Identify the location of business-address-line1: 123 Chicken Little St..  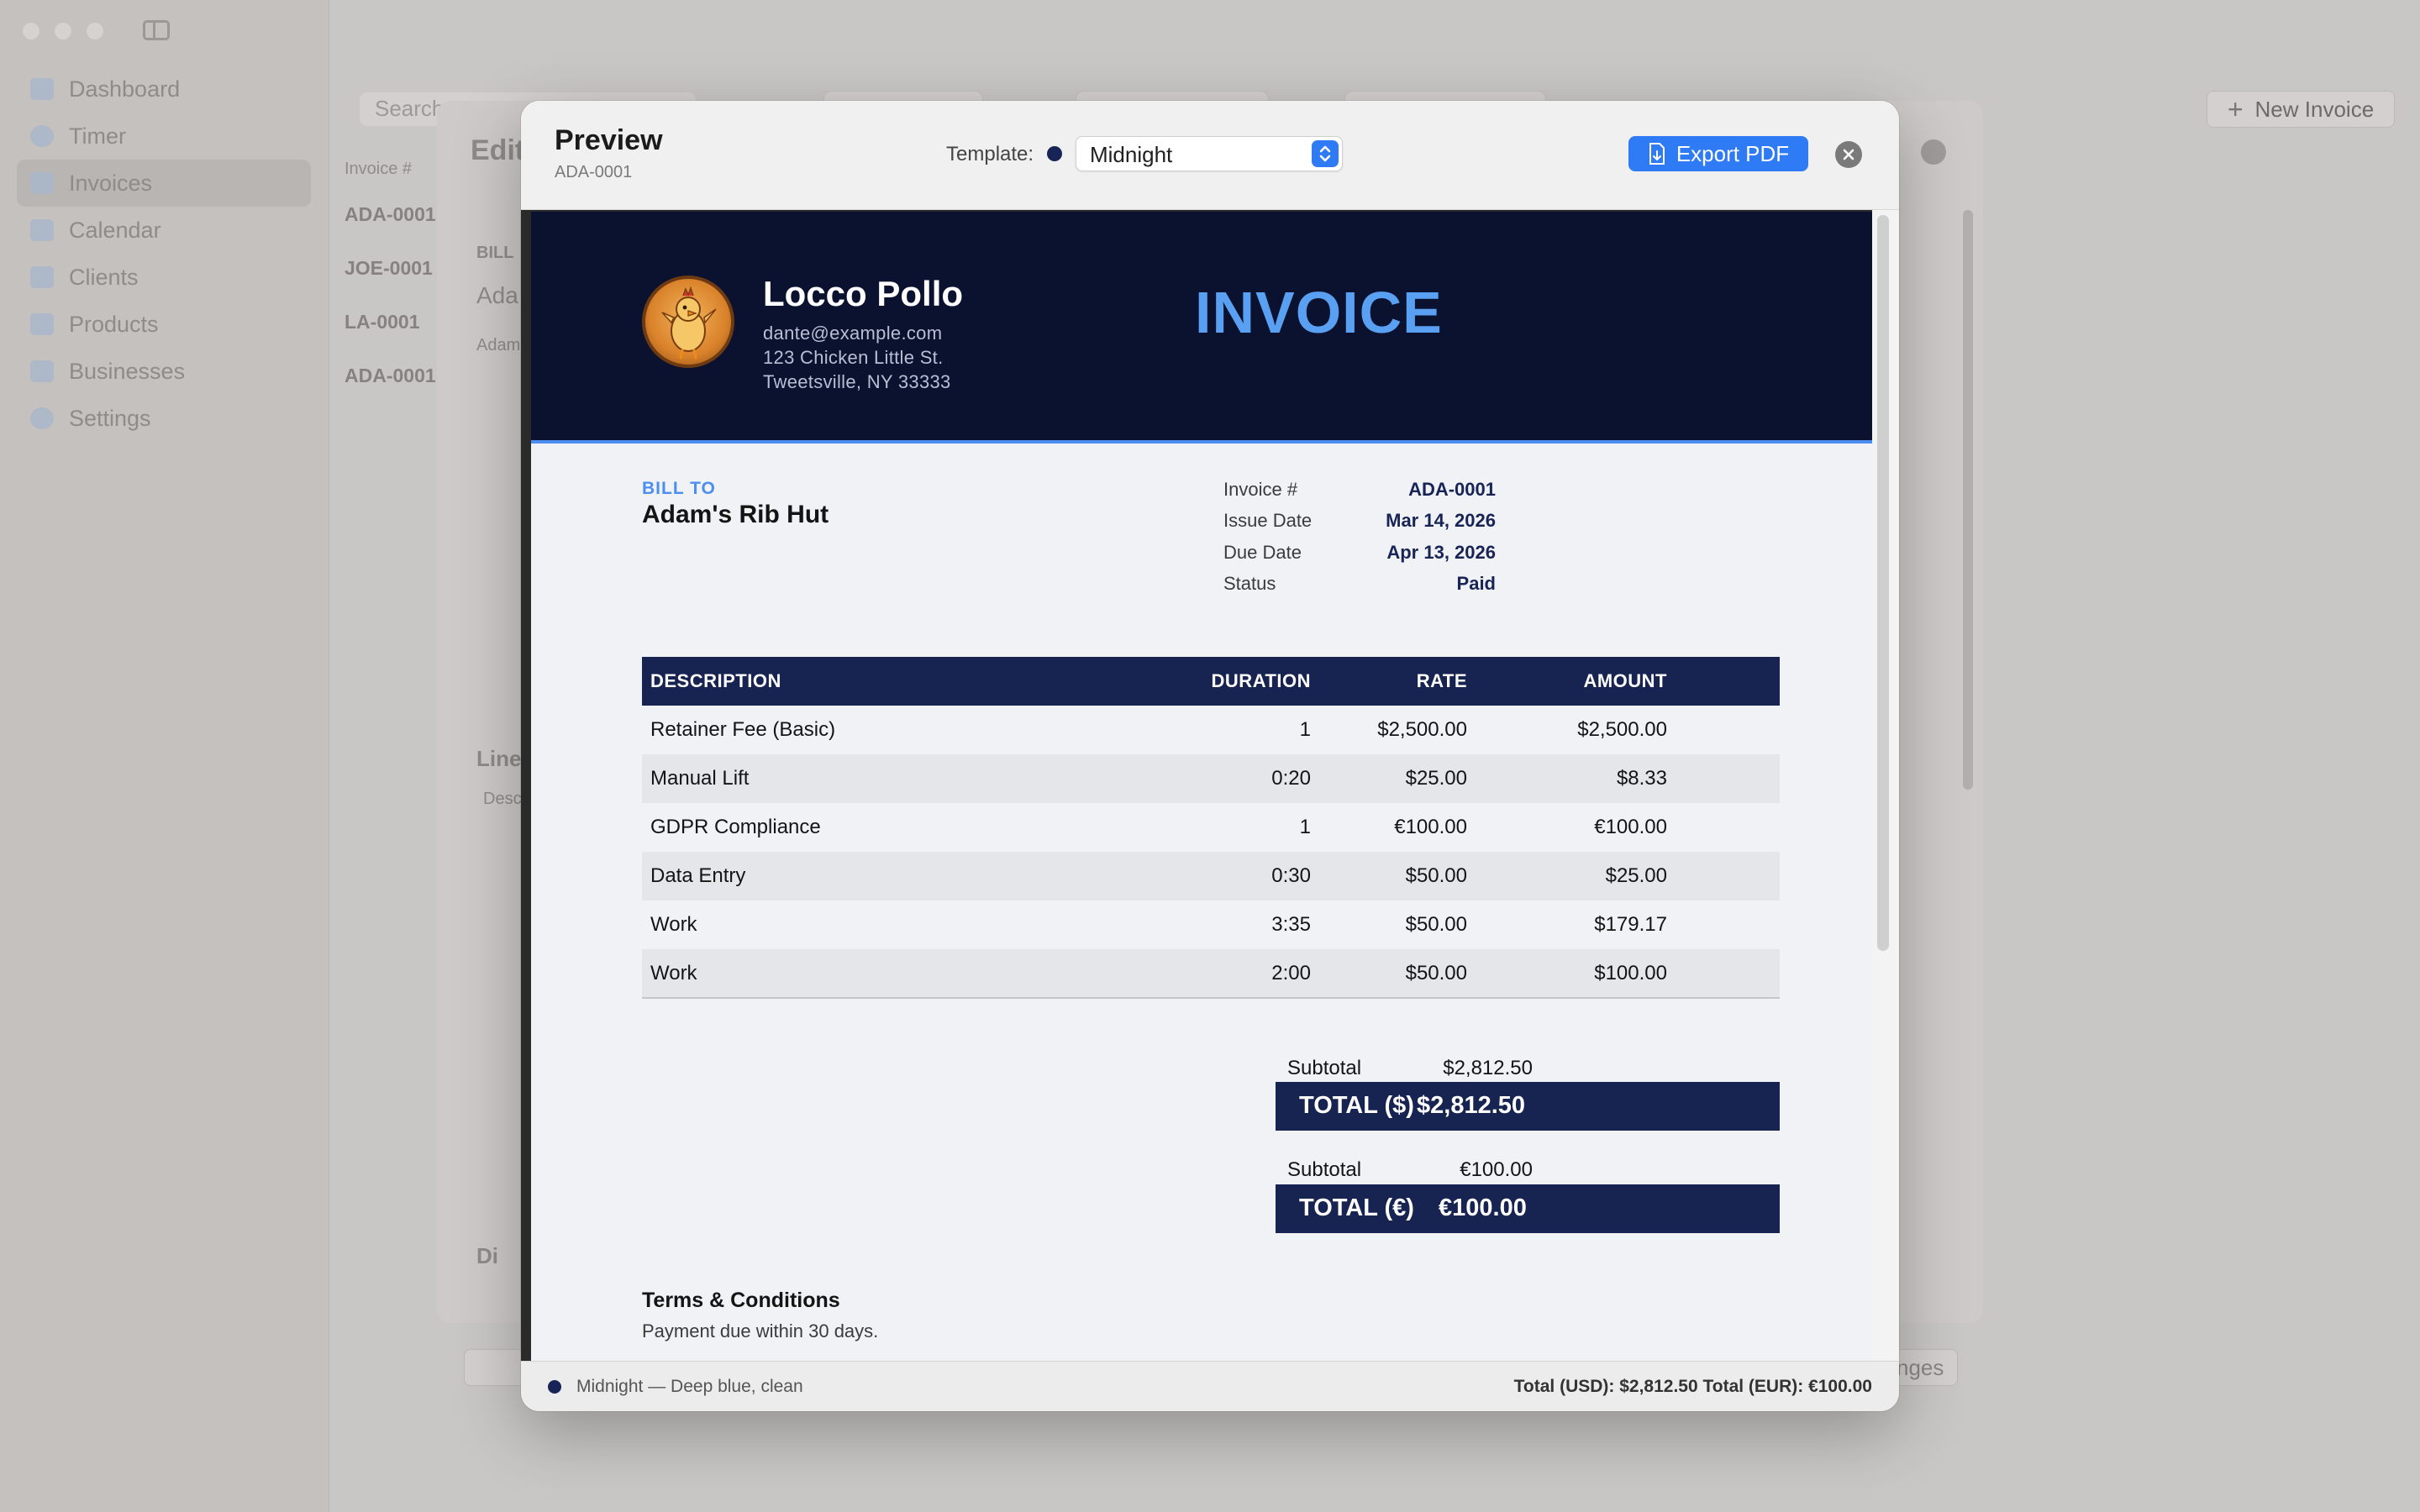
(854, 357).